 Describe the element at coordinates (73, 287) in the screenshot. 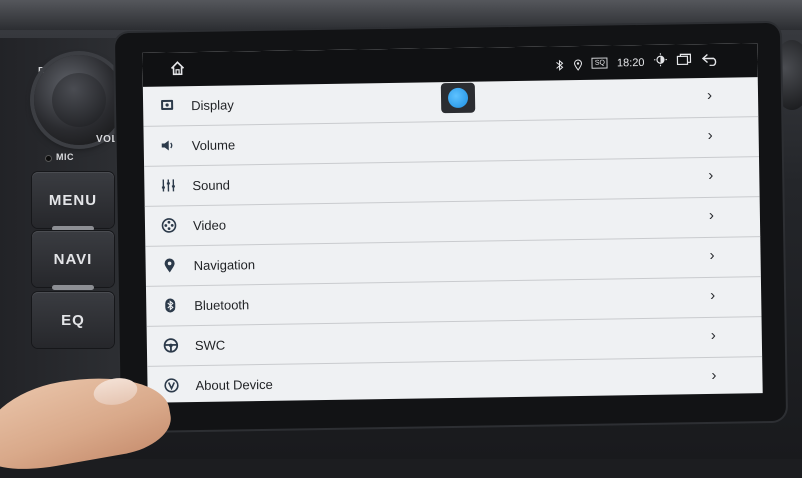

I see `button-divider` at that location.